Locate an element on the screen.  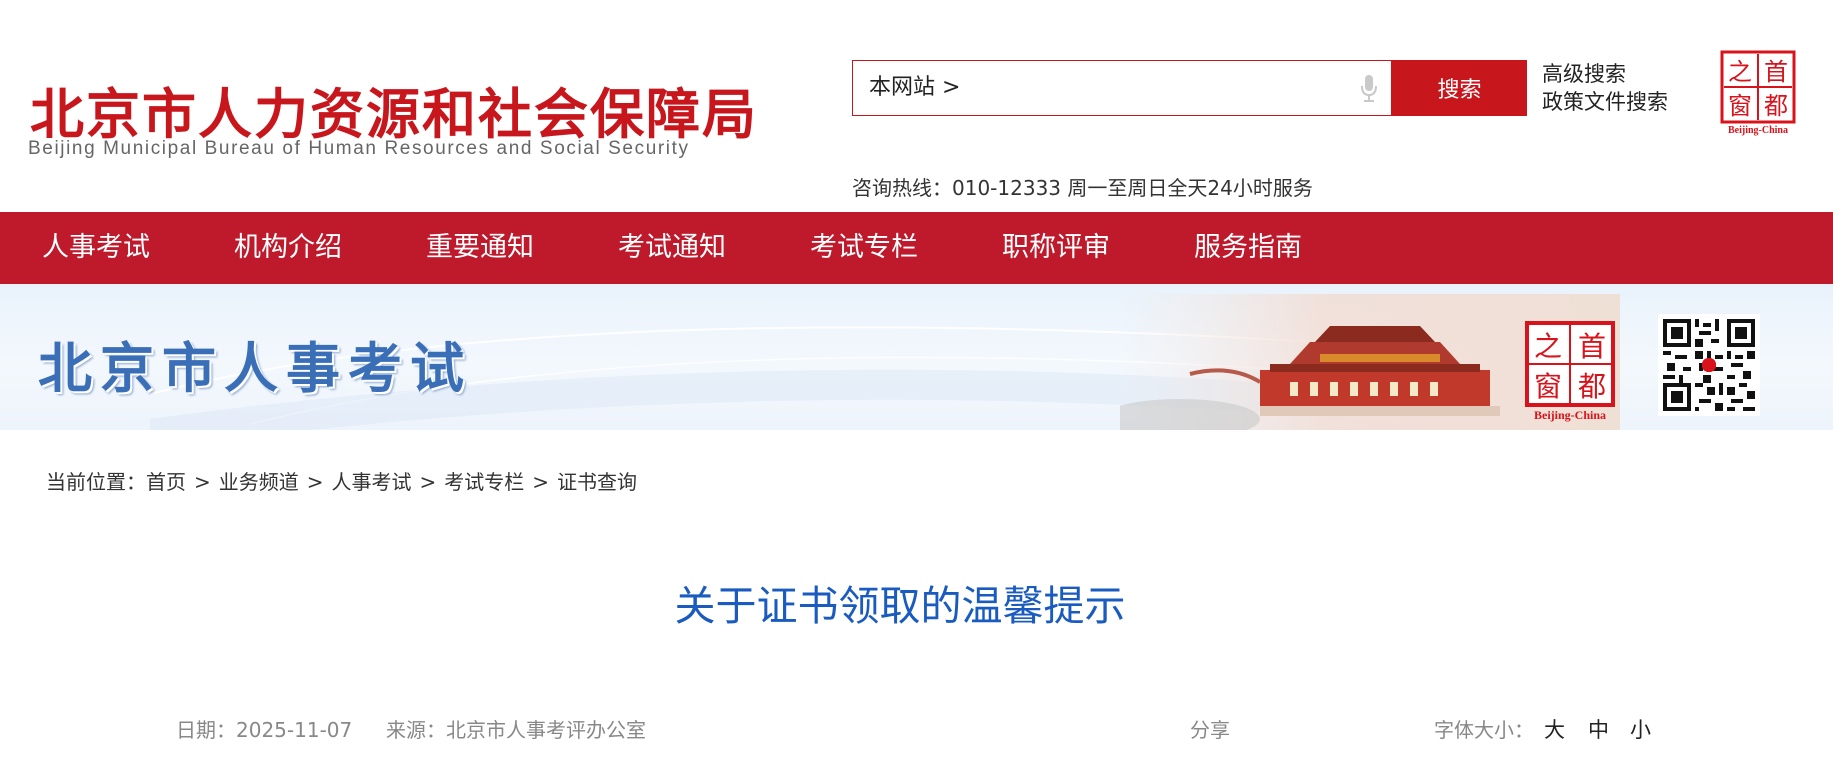
qr-code is located at coordinates (1709, 365).